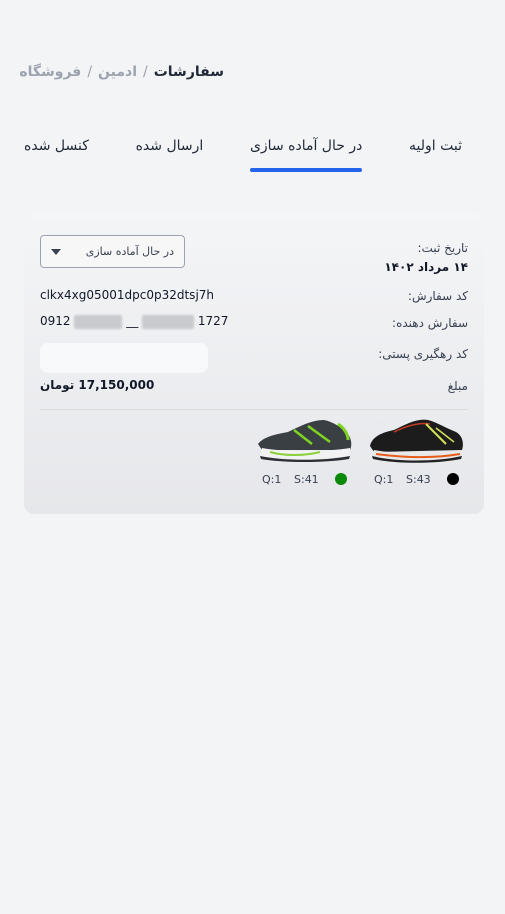 The width and height of the screenshot is (505, 914). What do you see at coordinates (188, 72) in the screenshot?
I see `breadcrumb-current: سفارشات` at bounding box center [188, 72].